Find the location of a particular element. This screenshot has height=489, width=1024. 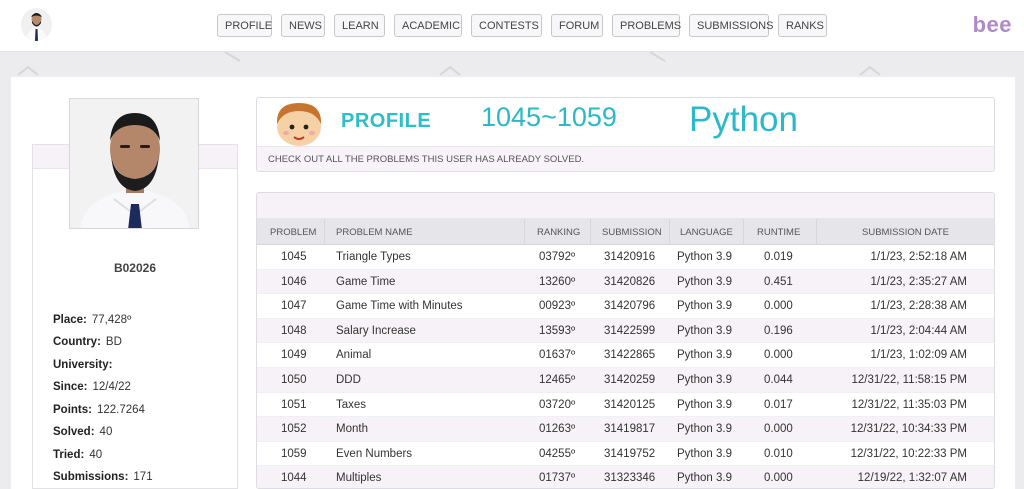

cell-problem-id: 1045 is located at coordinates (294, 257).